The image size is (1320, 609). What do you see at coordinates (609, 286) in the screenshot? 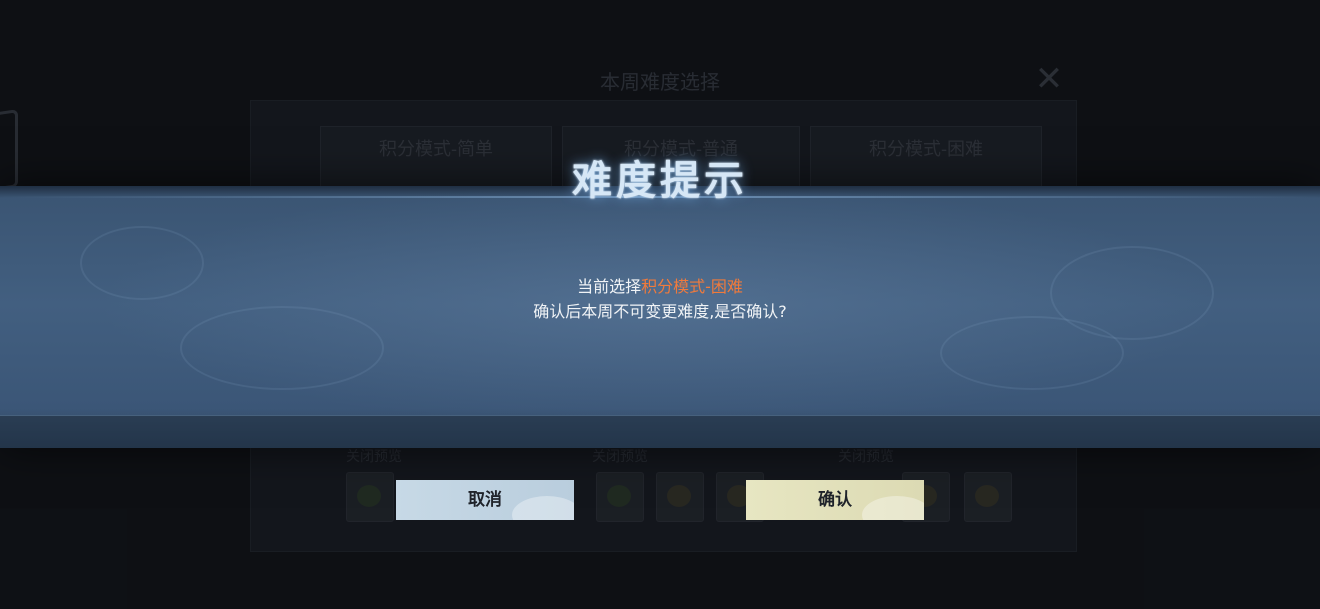
I see `message-prefix: 当前选择` at bounding box center [609, 286].